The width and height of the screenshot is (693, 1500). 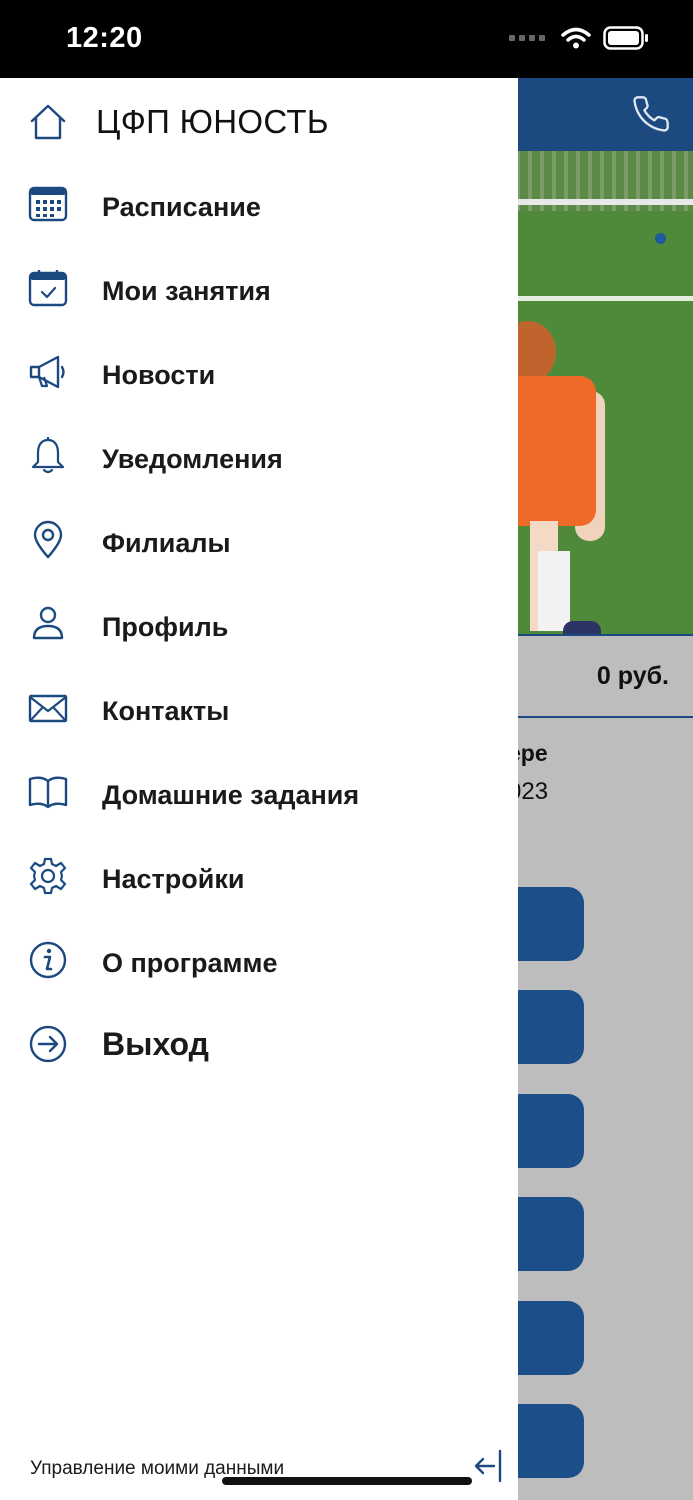 What do you see at coordinates (48, 539) in the screenshot?
I see `location-pin-icon` at bounding box center [48, 539].